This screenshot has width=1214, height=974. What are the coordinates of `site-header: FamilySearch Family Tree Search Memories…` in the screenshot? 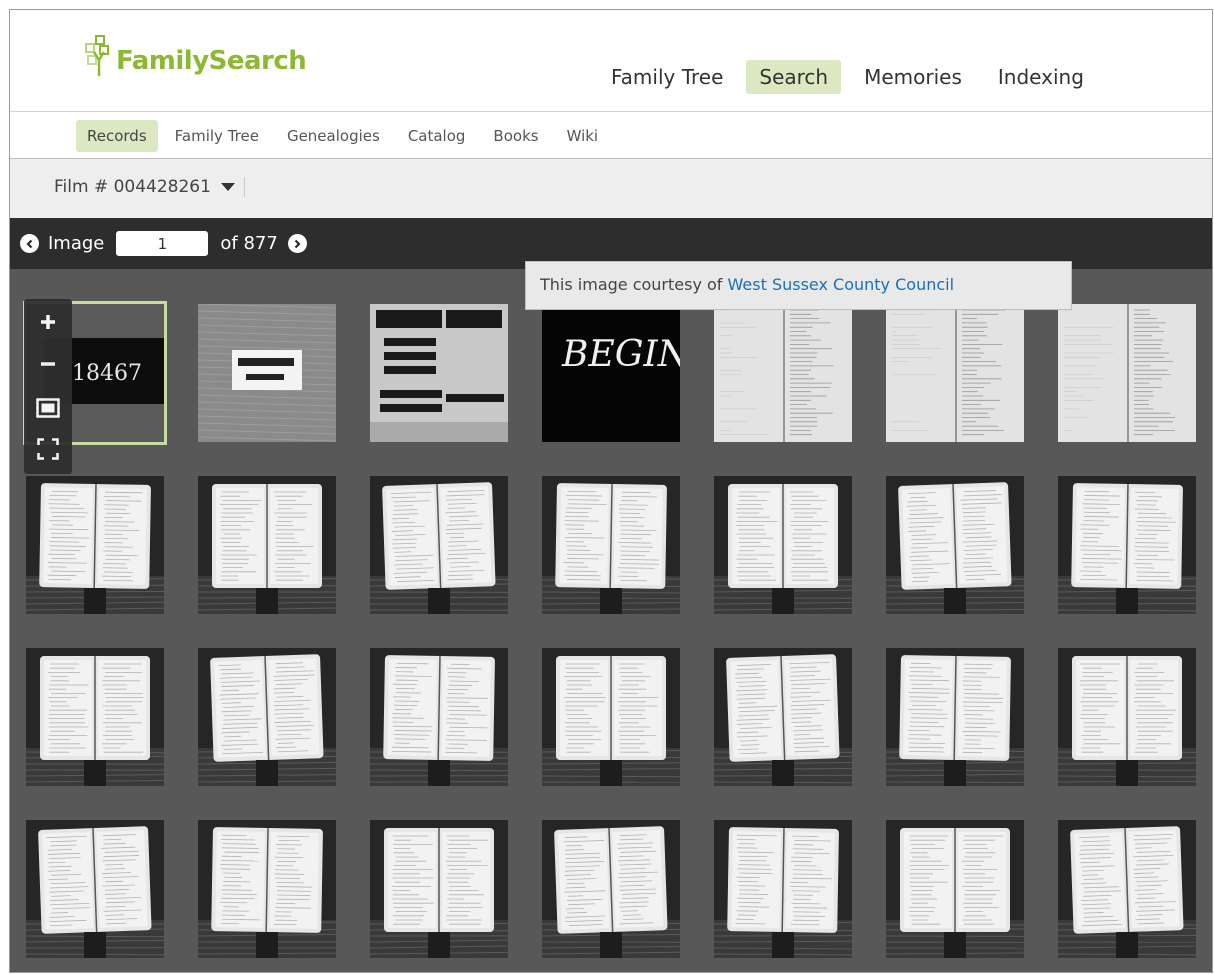 It's located at (611, 61).